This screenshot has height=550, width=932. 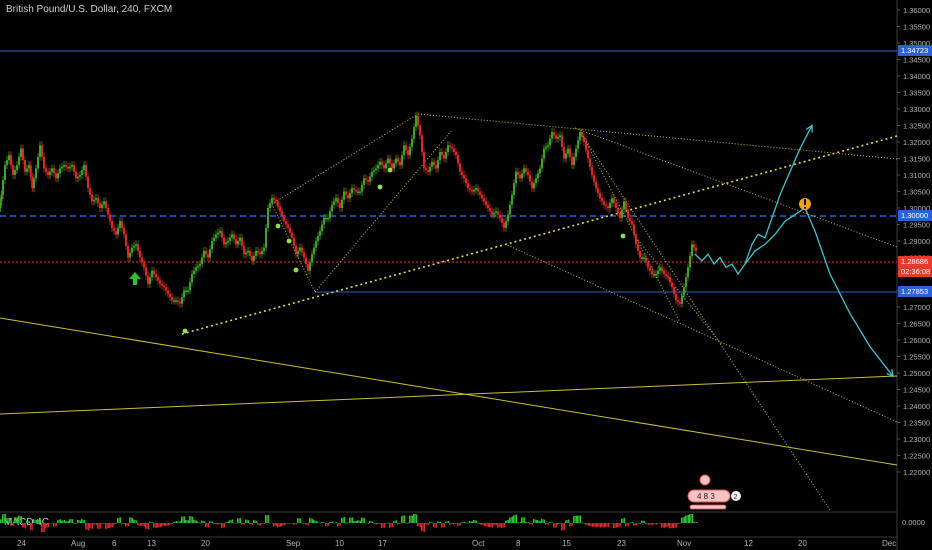 What do you see at coordinates (456, 543) in the screenshot?
I see `time-axis: 24 Aug 6 13 20 Sep 10 17 Oct 8 15 23 Nov 12 20 Dec` at bounding box center [456, 543].